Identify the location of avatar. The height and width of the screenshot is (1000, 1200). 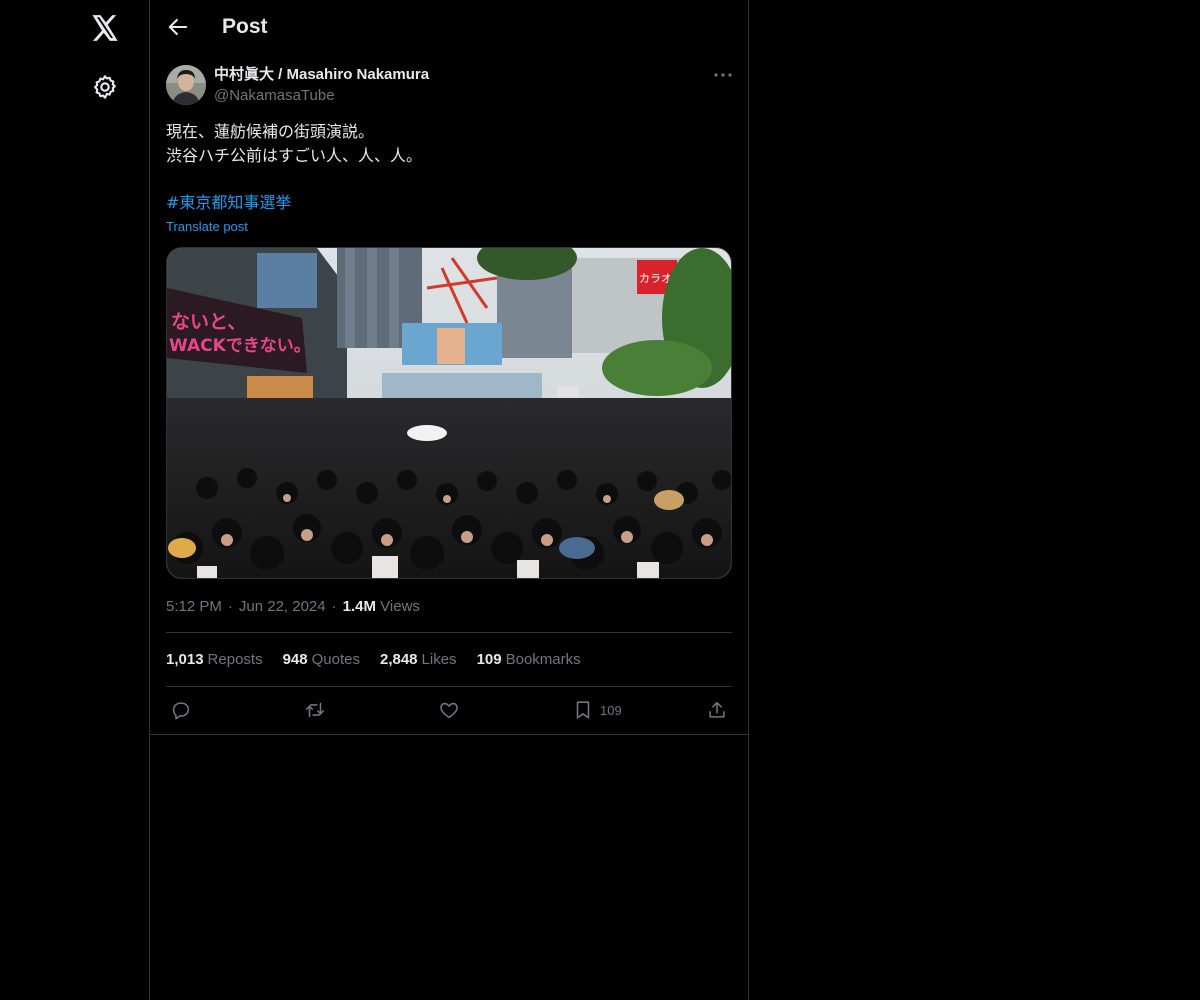
(186, 85).